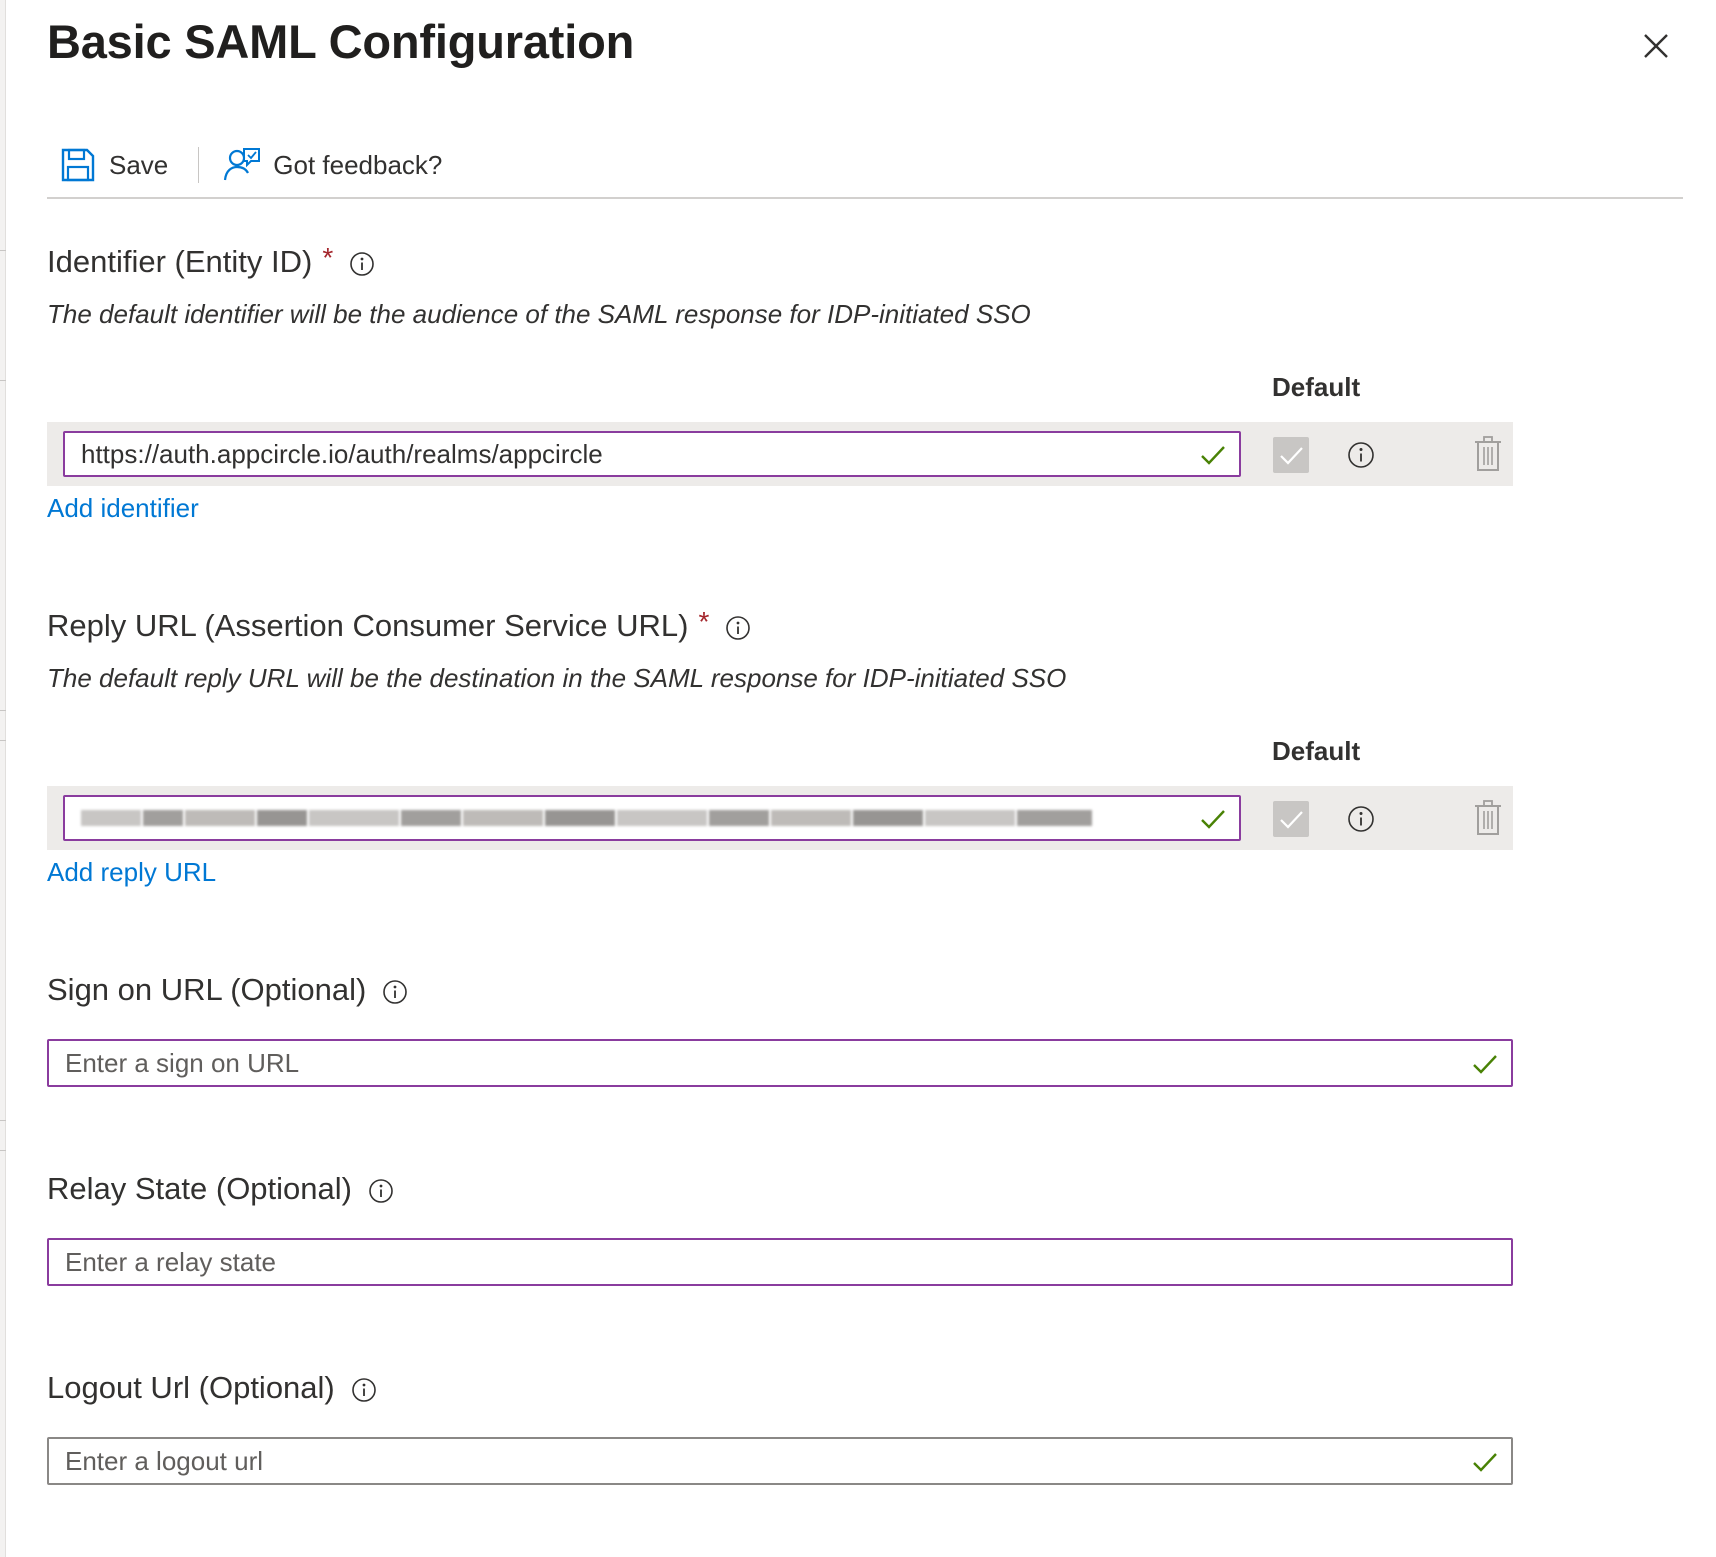 Image resolution: width=1716 pixels, height=1557 pixels. I want to click on command-bar: Save Got feedback?, so click(865, 165).